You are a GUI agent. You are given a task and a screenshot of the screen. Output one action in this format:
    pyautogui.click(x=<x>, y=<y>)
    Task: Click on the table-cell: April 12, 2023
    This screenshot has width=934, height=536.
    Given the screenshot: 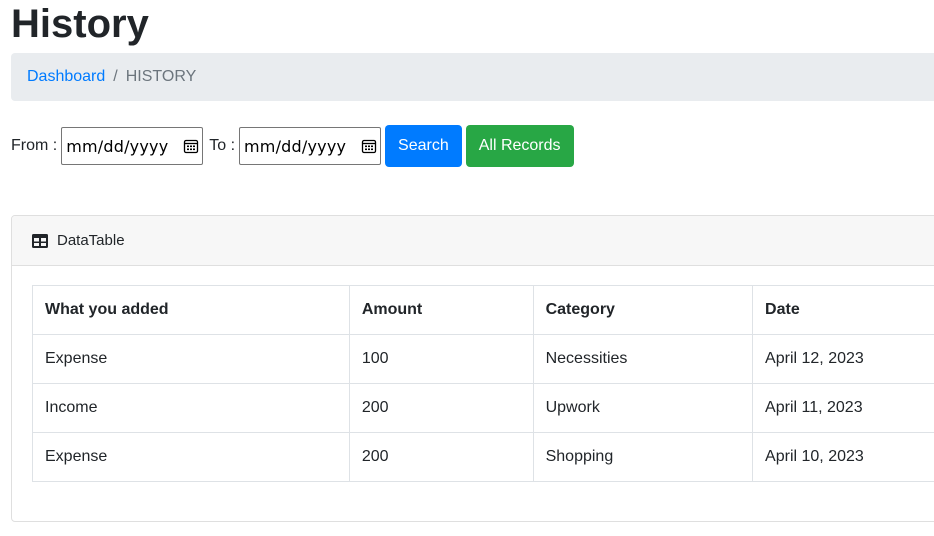 What is the action you would take?
    pyautogui.click(x=843, y=359)
    